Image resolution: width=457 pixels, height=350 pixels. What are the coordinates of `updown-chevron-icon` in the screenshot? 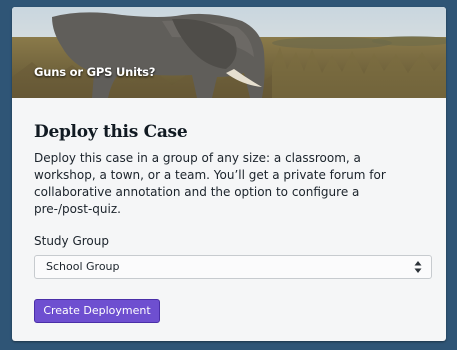 It's located at (418, 267).